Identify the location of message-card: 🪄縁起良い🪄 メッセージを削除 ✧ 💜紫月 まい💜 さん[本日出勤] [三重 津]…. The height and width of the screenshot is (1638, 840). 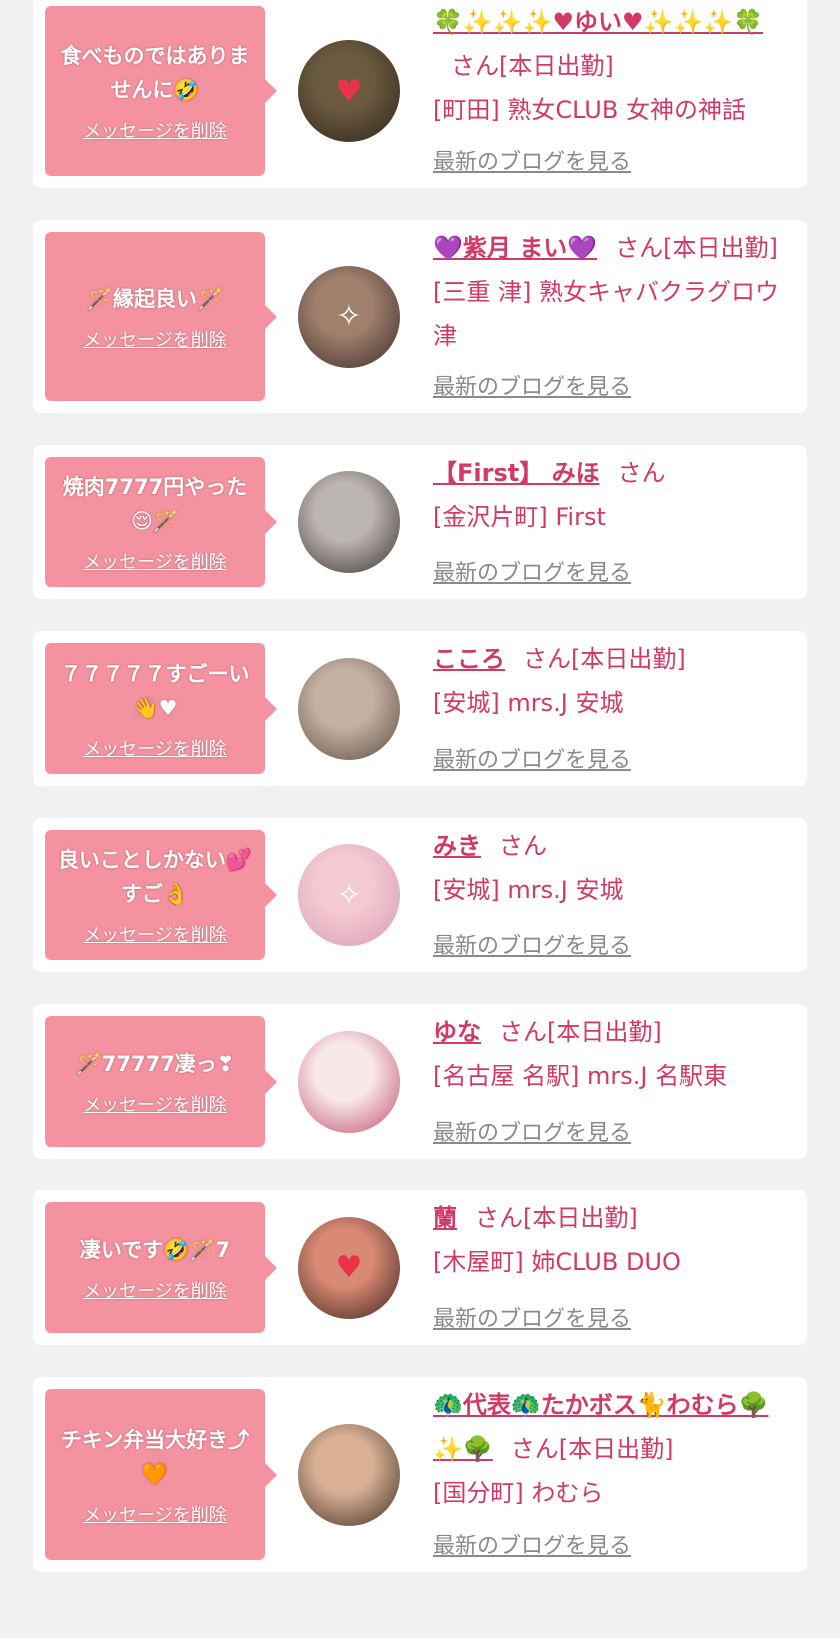
(420, 316).